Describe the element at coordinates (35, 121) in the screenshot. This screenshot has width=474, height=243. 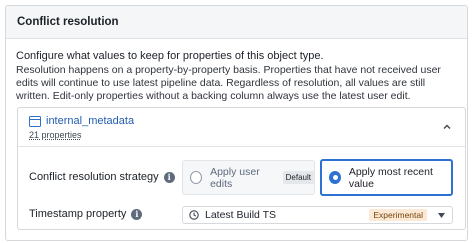
I see `table-icon` at that location.